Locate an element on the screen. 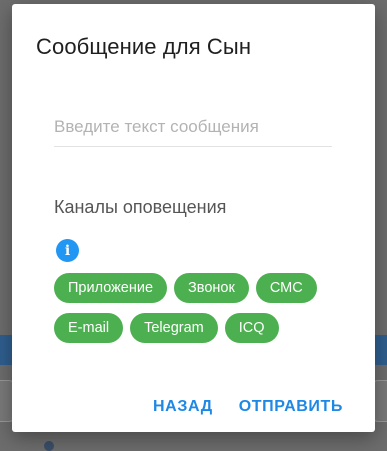 The height and width of the screenshot is (451, 387). chip-row: Приложение Звонок СМС is located at coordinates (204, 288).